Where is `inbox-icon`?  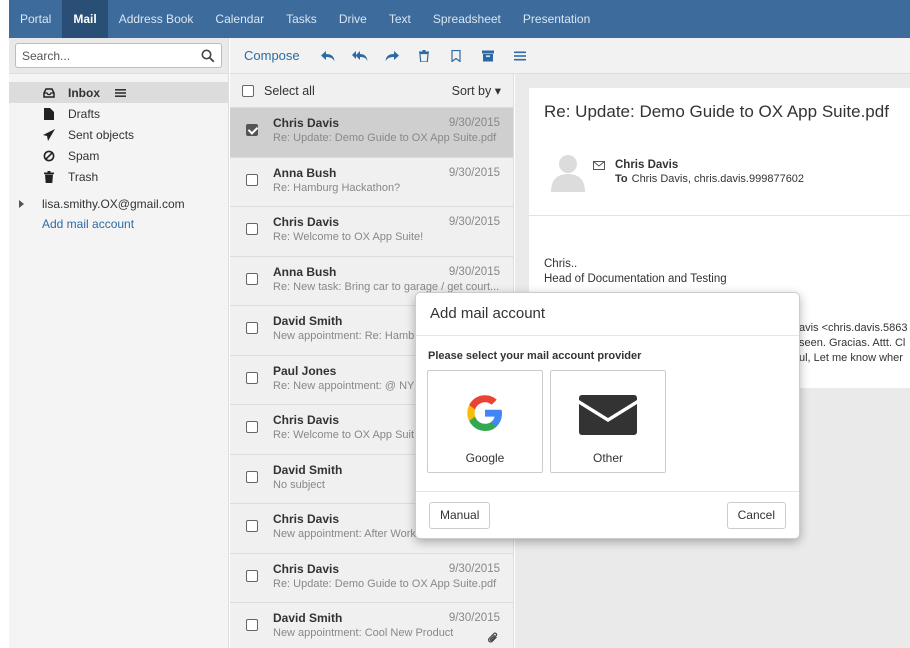 inbox-icon is located at coordinates (49, 93).